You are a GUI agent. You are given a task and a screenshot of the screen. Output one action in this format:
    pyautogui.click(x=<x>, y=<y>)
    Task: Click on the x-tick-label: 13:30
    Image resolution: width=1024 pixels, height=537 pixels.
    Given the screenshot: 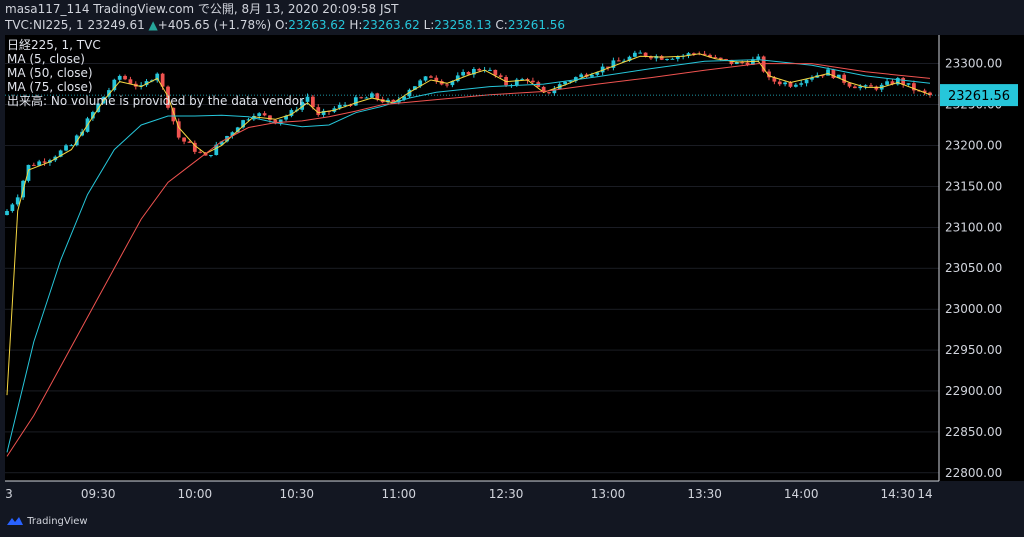 What is the action you would take?
    pyautogui.click(x=704, y=494)
    